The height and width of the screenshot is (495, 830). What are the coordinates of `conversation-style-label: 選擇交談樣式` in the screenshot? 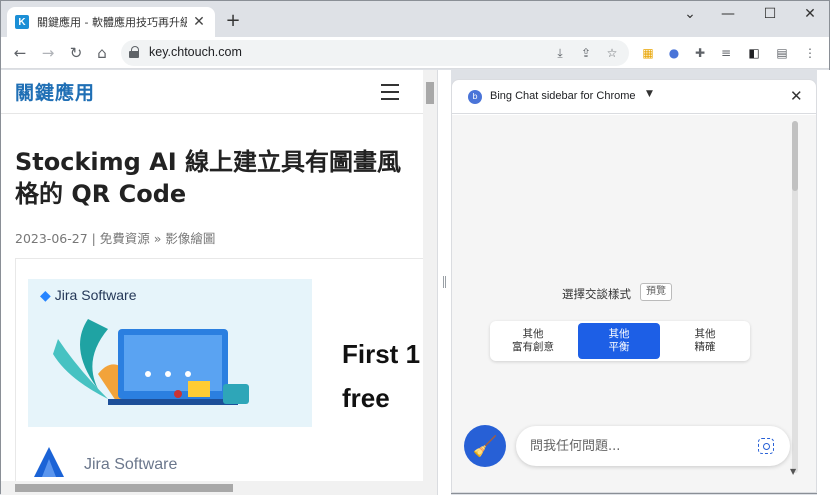 It's located at (596, 294).